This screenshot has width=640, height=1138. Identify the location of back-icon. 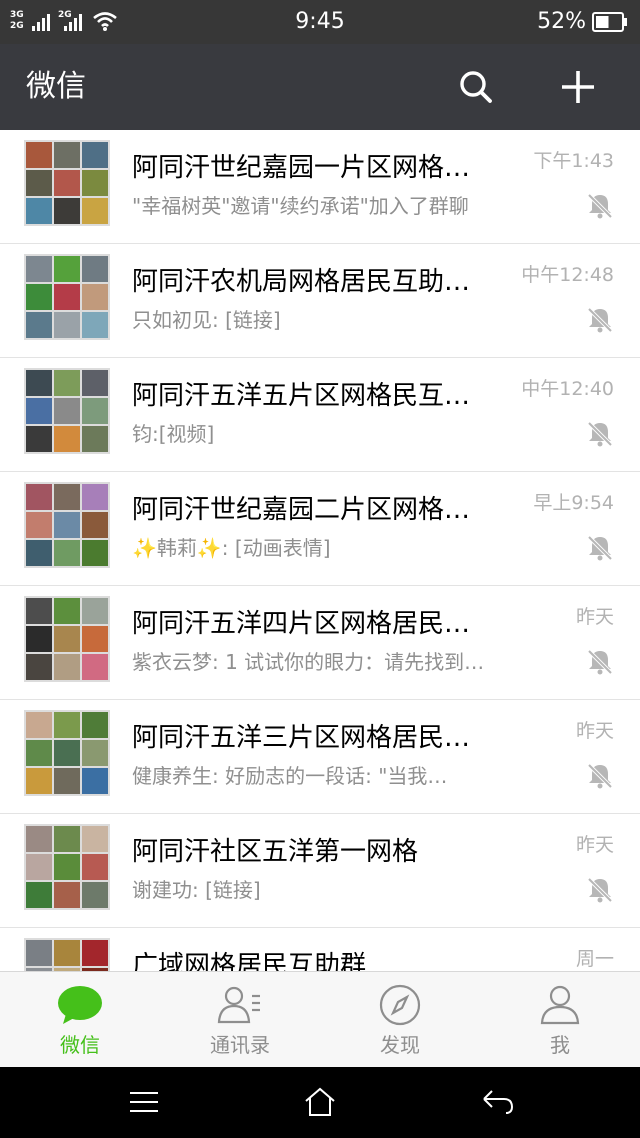
(498, 1102).